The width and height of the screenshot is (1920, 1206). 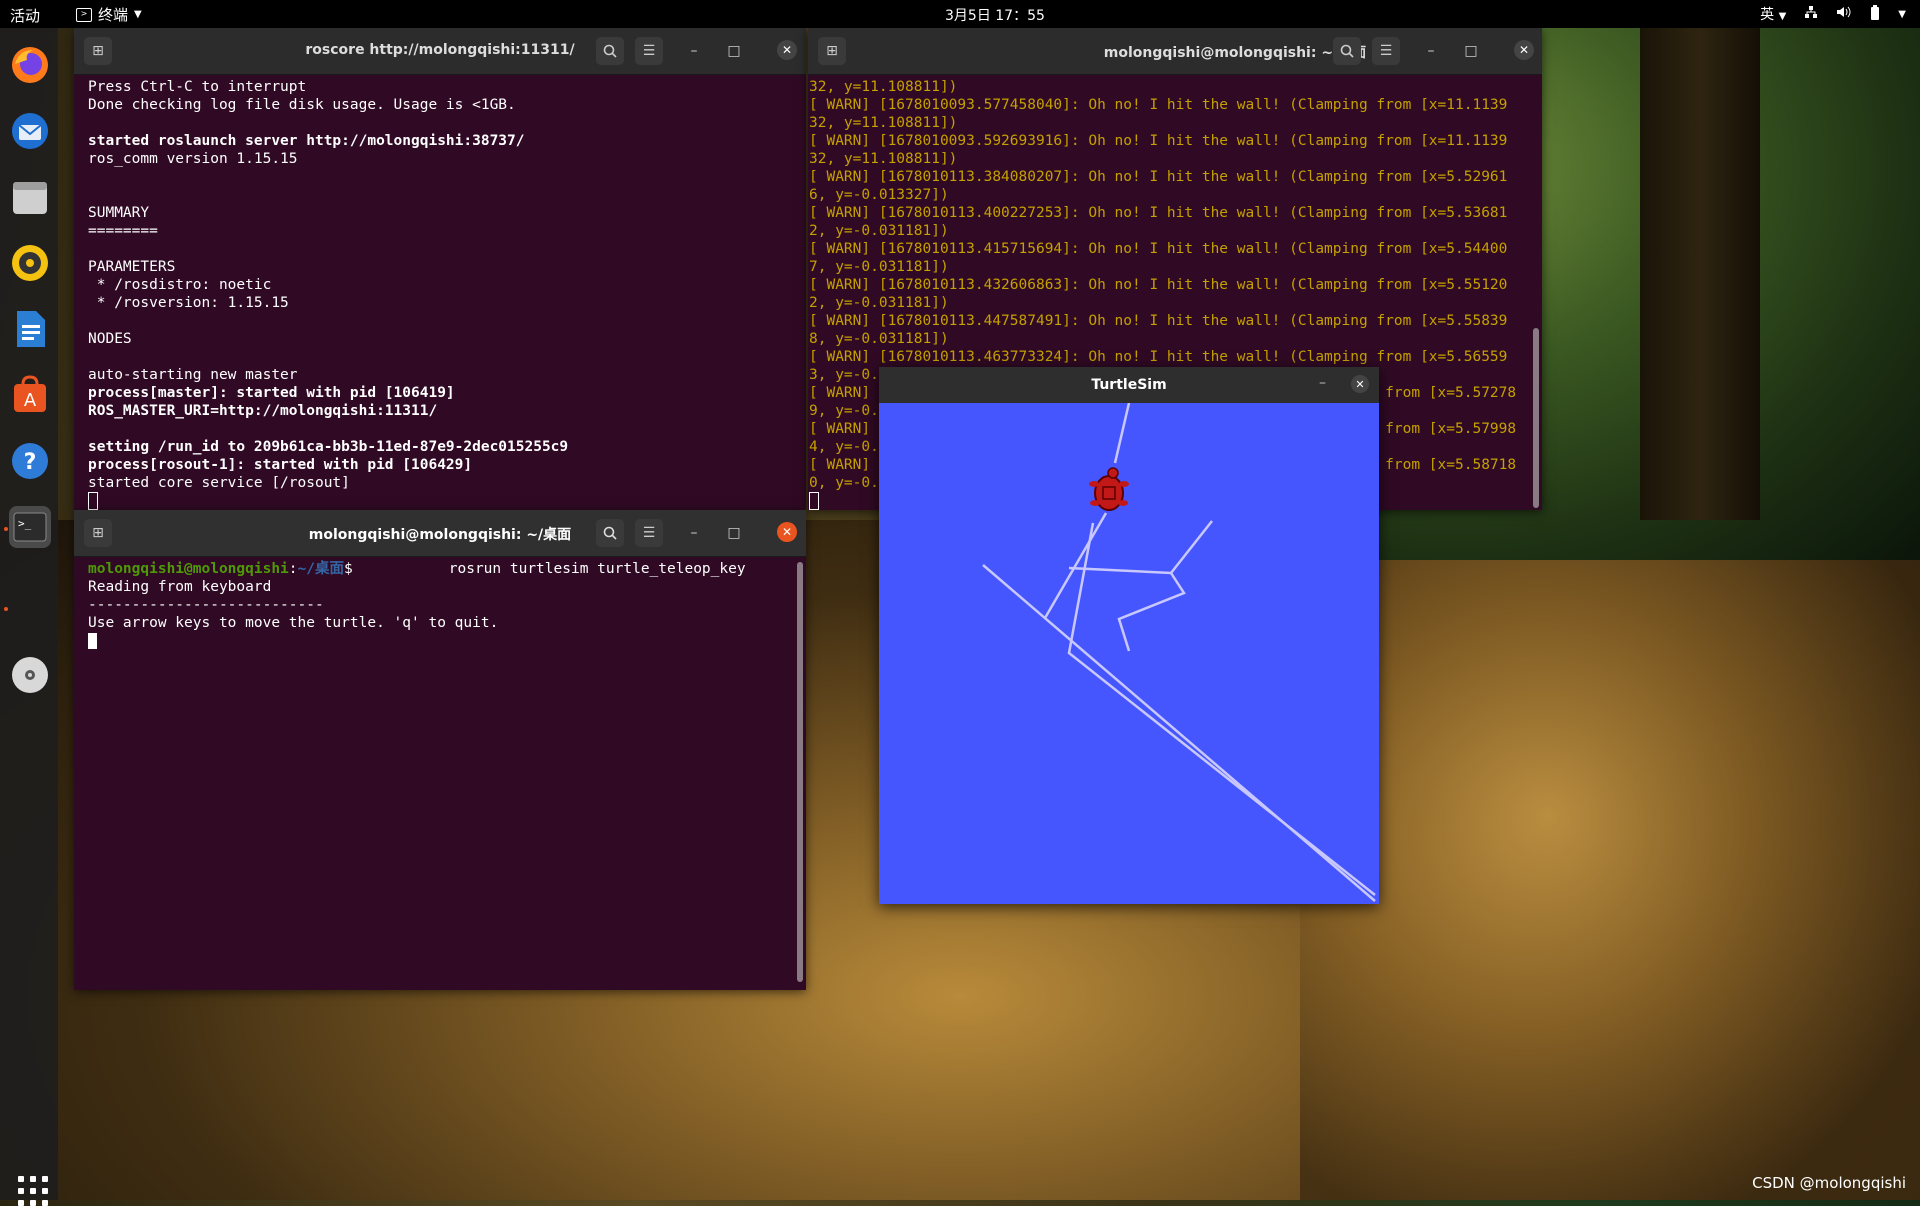 I want to click on volume-icon, so click(x=1844, y=14).